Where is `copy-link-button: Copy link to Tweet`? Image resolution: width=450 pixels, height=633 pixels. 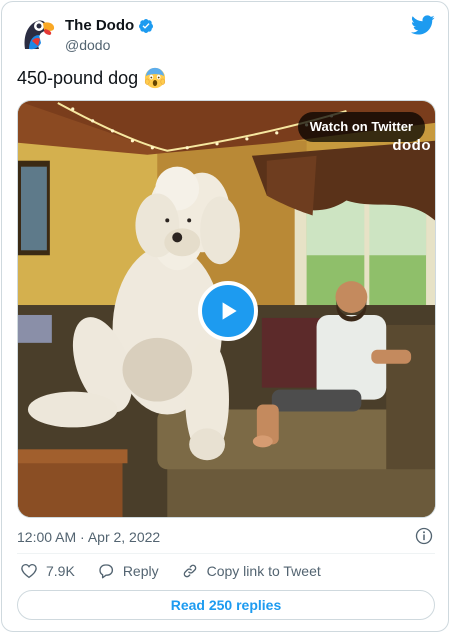 copy-link-button: Copy link to Tweet is located at coordinates (251, 571).